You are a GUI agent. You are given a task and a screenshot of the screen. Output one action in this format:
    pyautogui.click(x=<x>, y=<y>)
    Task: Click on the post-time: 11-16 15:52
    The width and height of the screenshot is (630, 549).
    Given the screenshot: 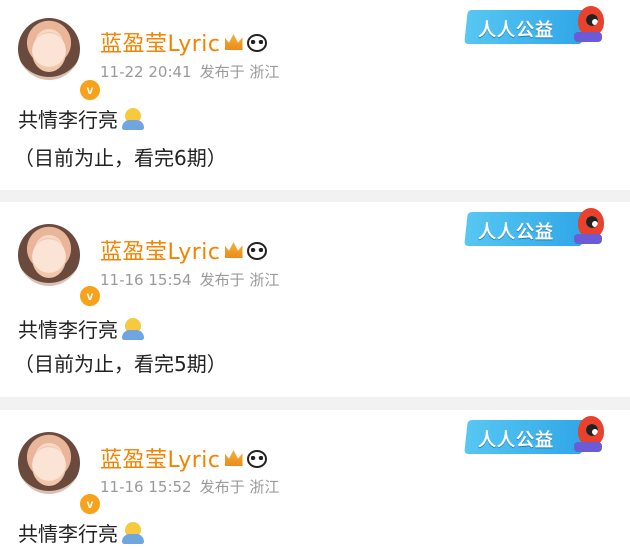 What is the action you would take?
    pyautogui.click(x=146, y=487)
    